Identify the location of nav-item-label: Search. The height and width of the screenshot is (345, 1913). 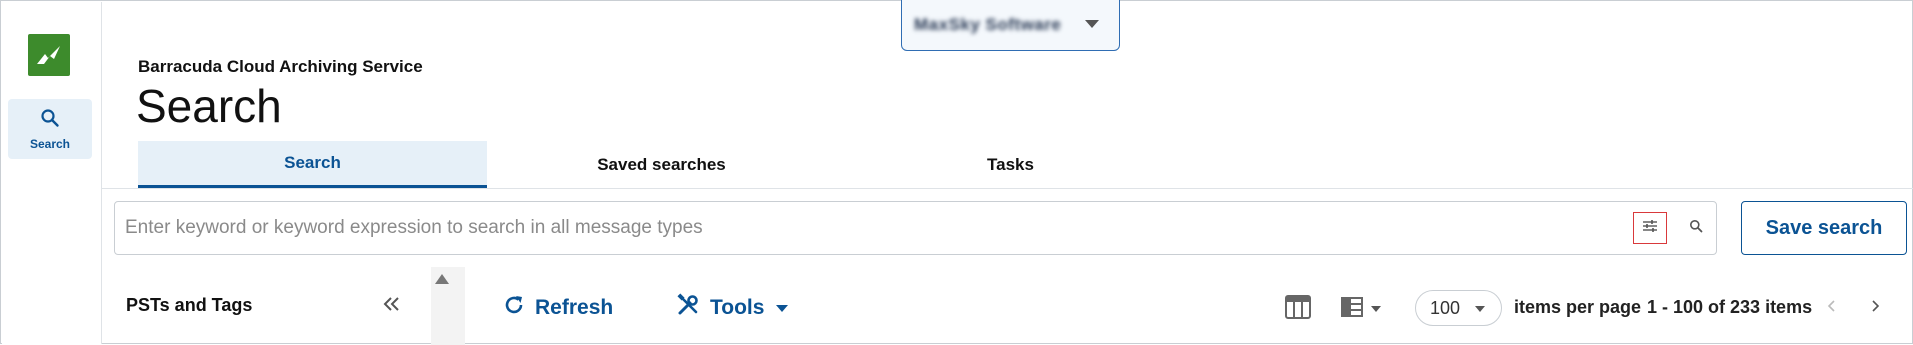
(50, 143).